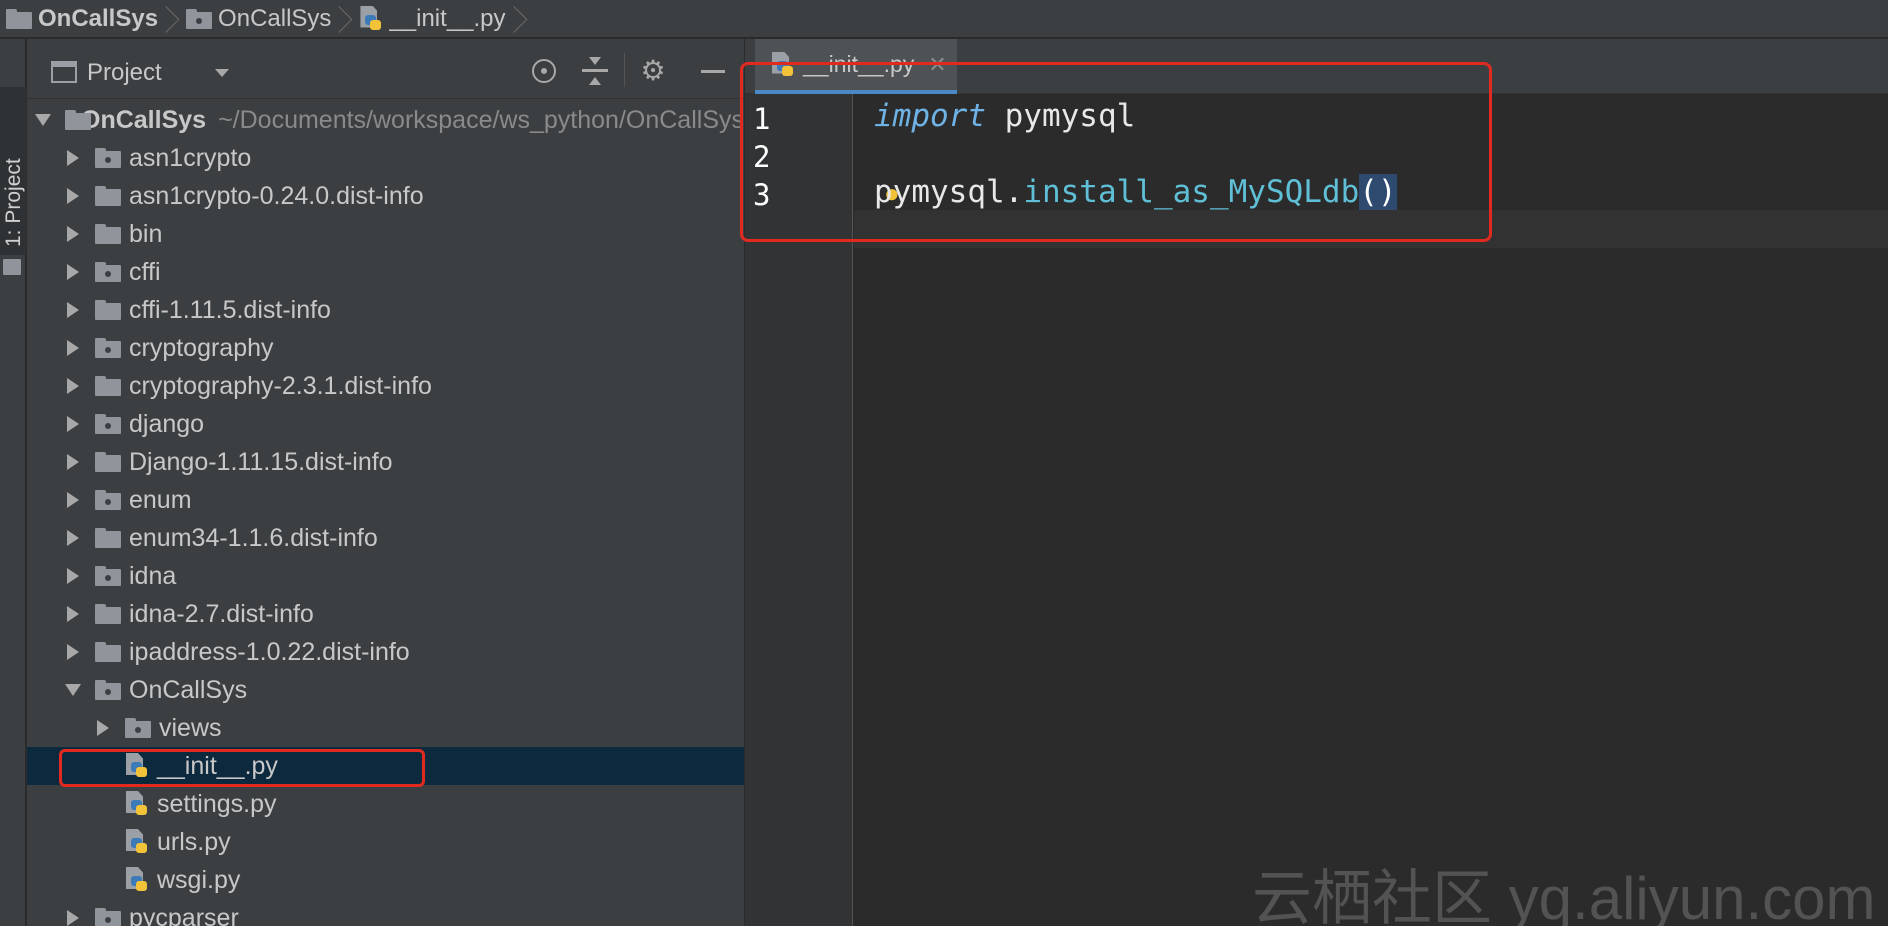 The image size is (1888, 926). Describe the element at coordinates (13, 181) in the screenshot. I see `project-tool-tab: 1: Project` at that location.